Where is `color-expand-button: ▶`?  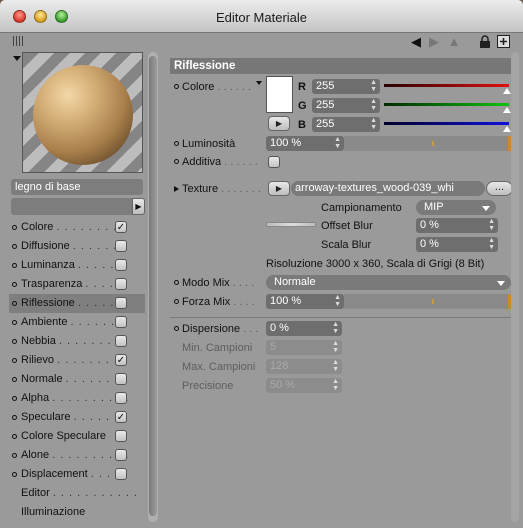 color-expand-button: ▶ is located at coordinates (279, 123).